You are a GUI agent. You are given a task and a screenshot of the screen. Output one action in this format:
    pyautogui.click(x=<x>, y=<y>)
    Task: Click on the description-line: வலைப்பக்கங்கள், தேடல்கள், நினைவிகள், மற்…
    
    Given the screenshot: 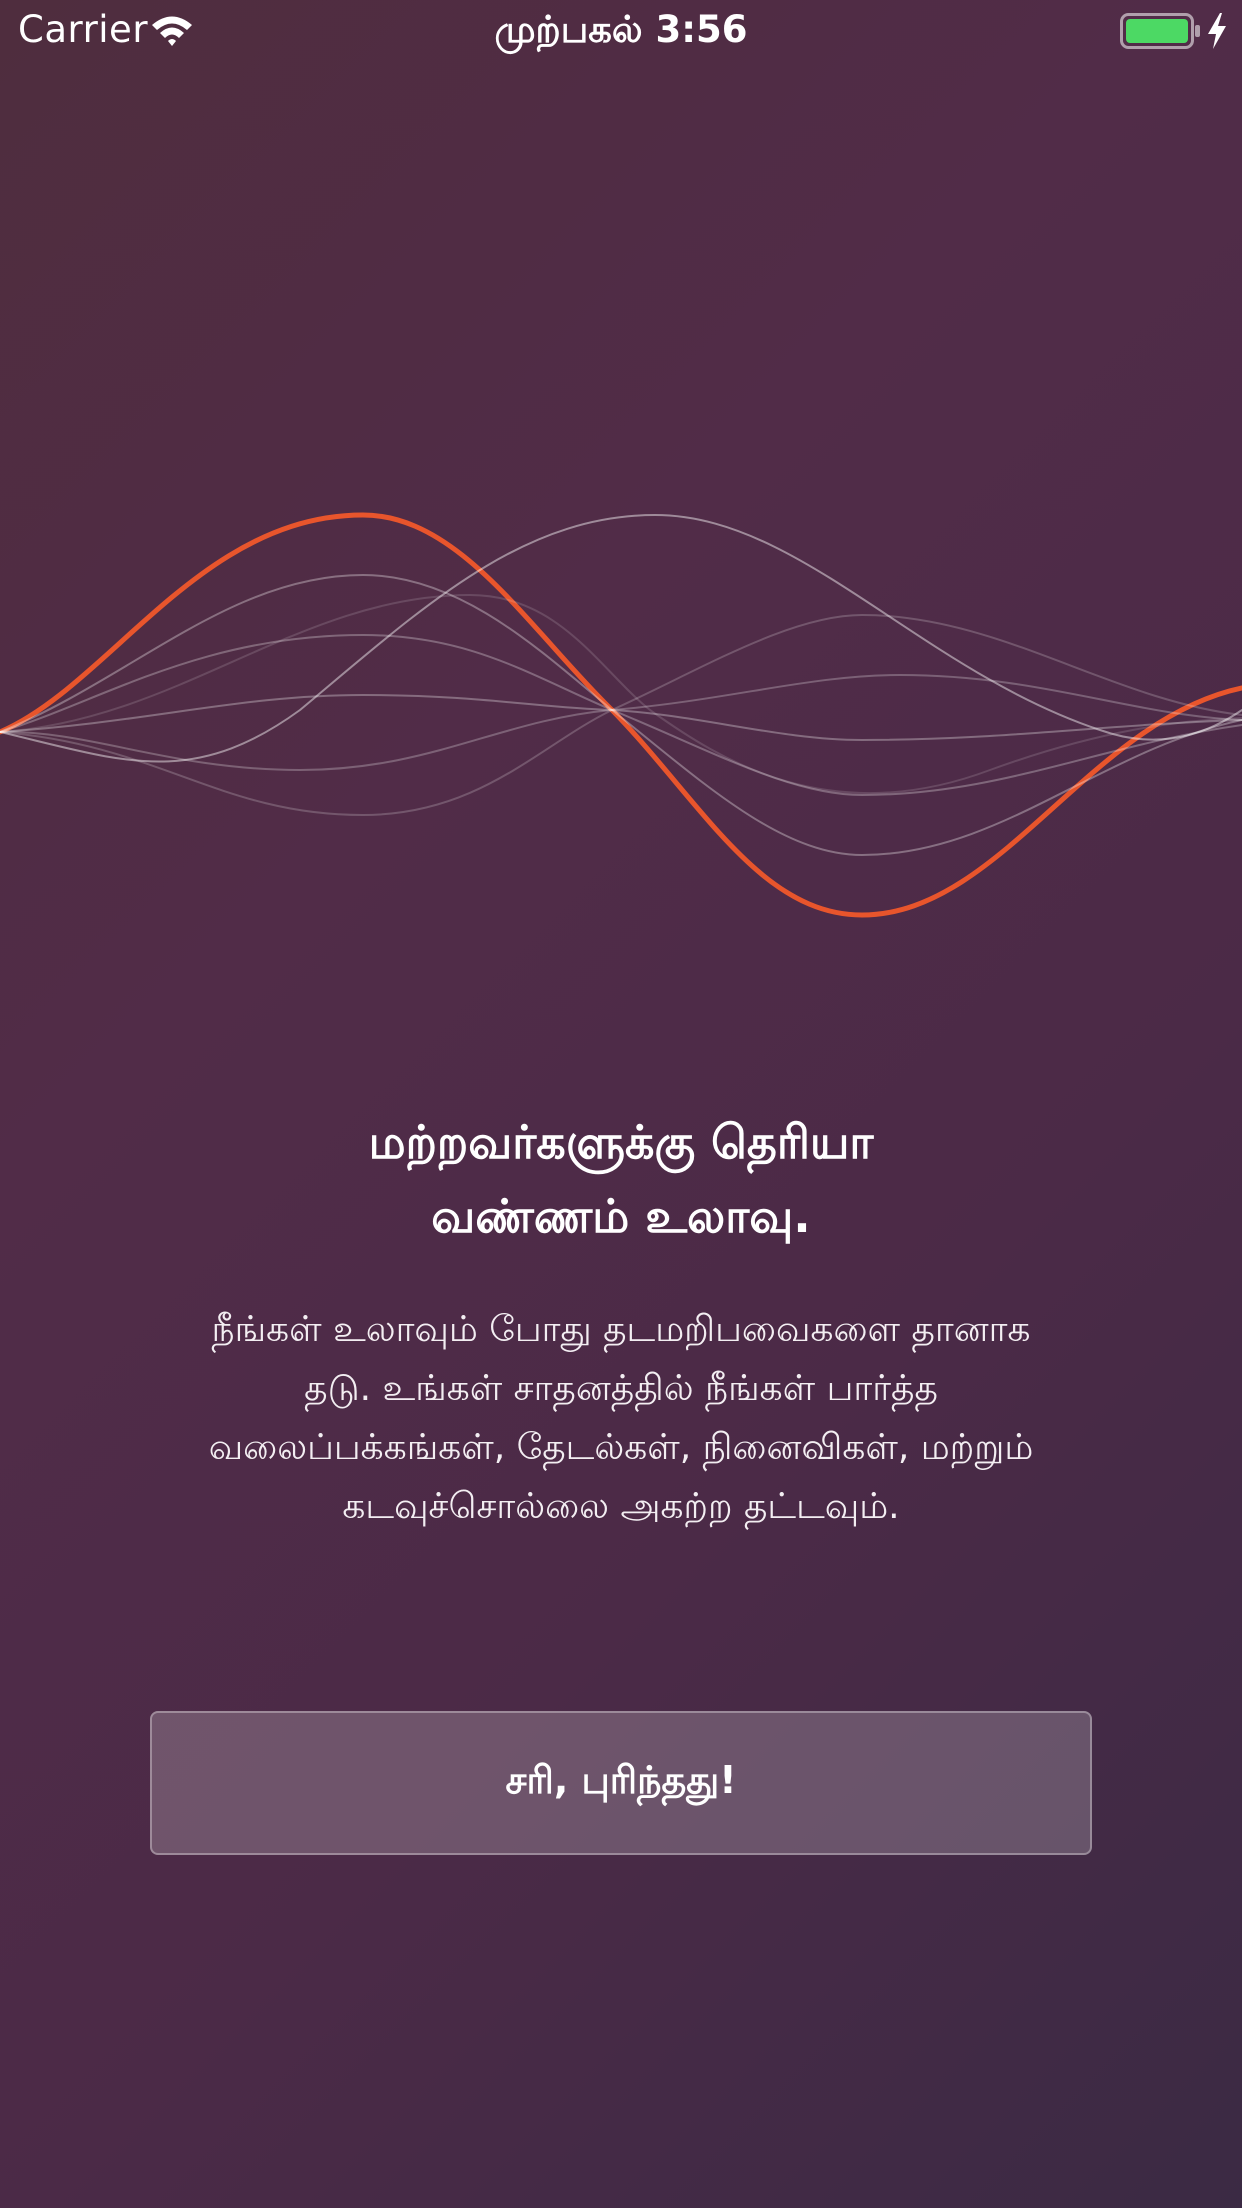 What is the action you would take?
    pyautogui.click(x=621, y=1447)
    